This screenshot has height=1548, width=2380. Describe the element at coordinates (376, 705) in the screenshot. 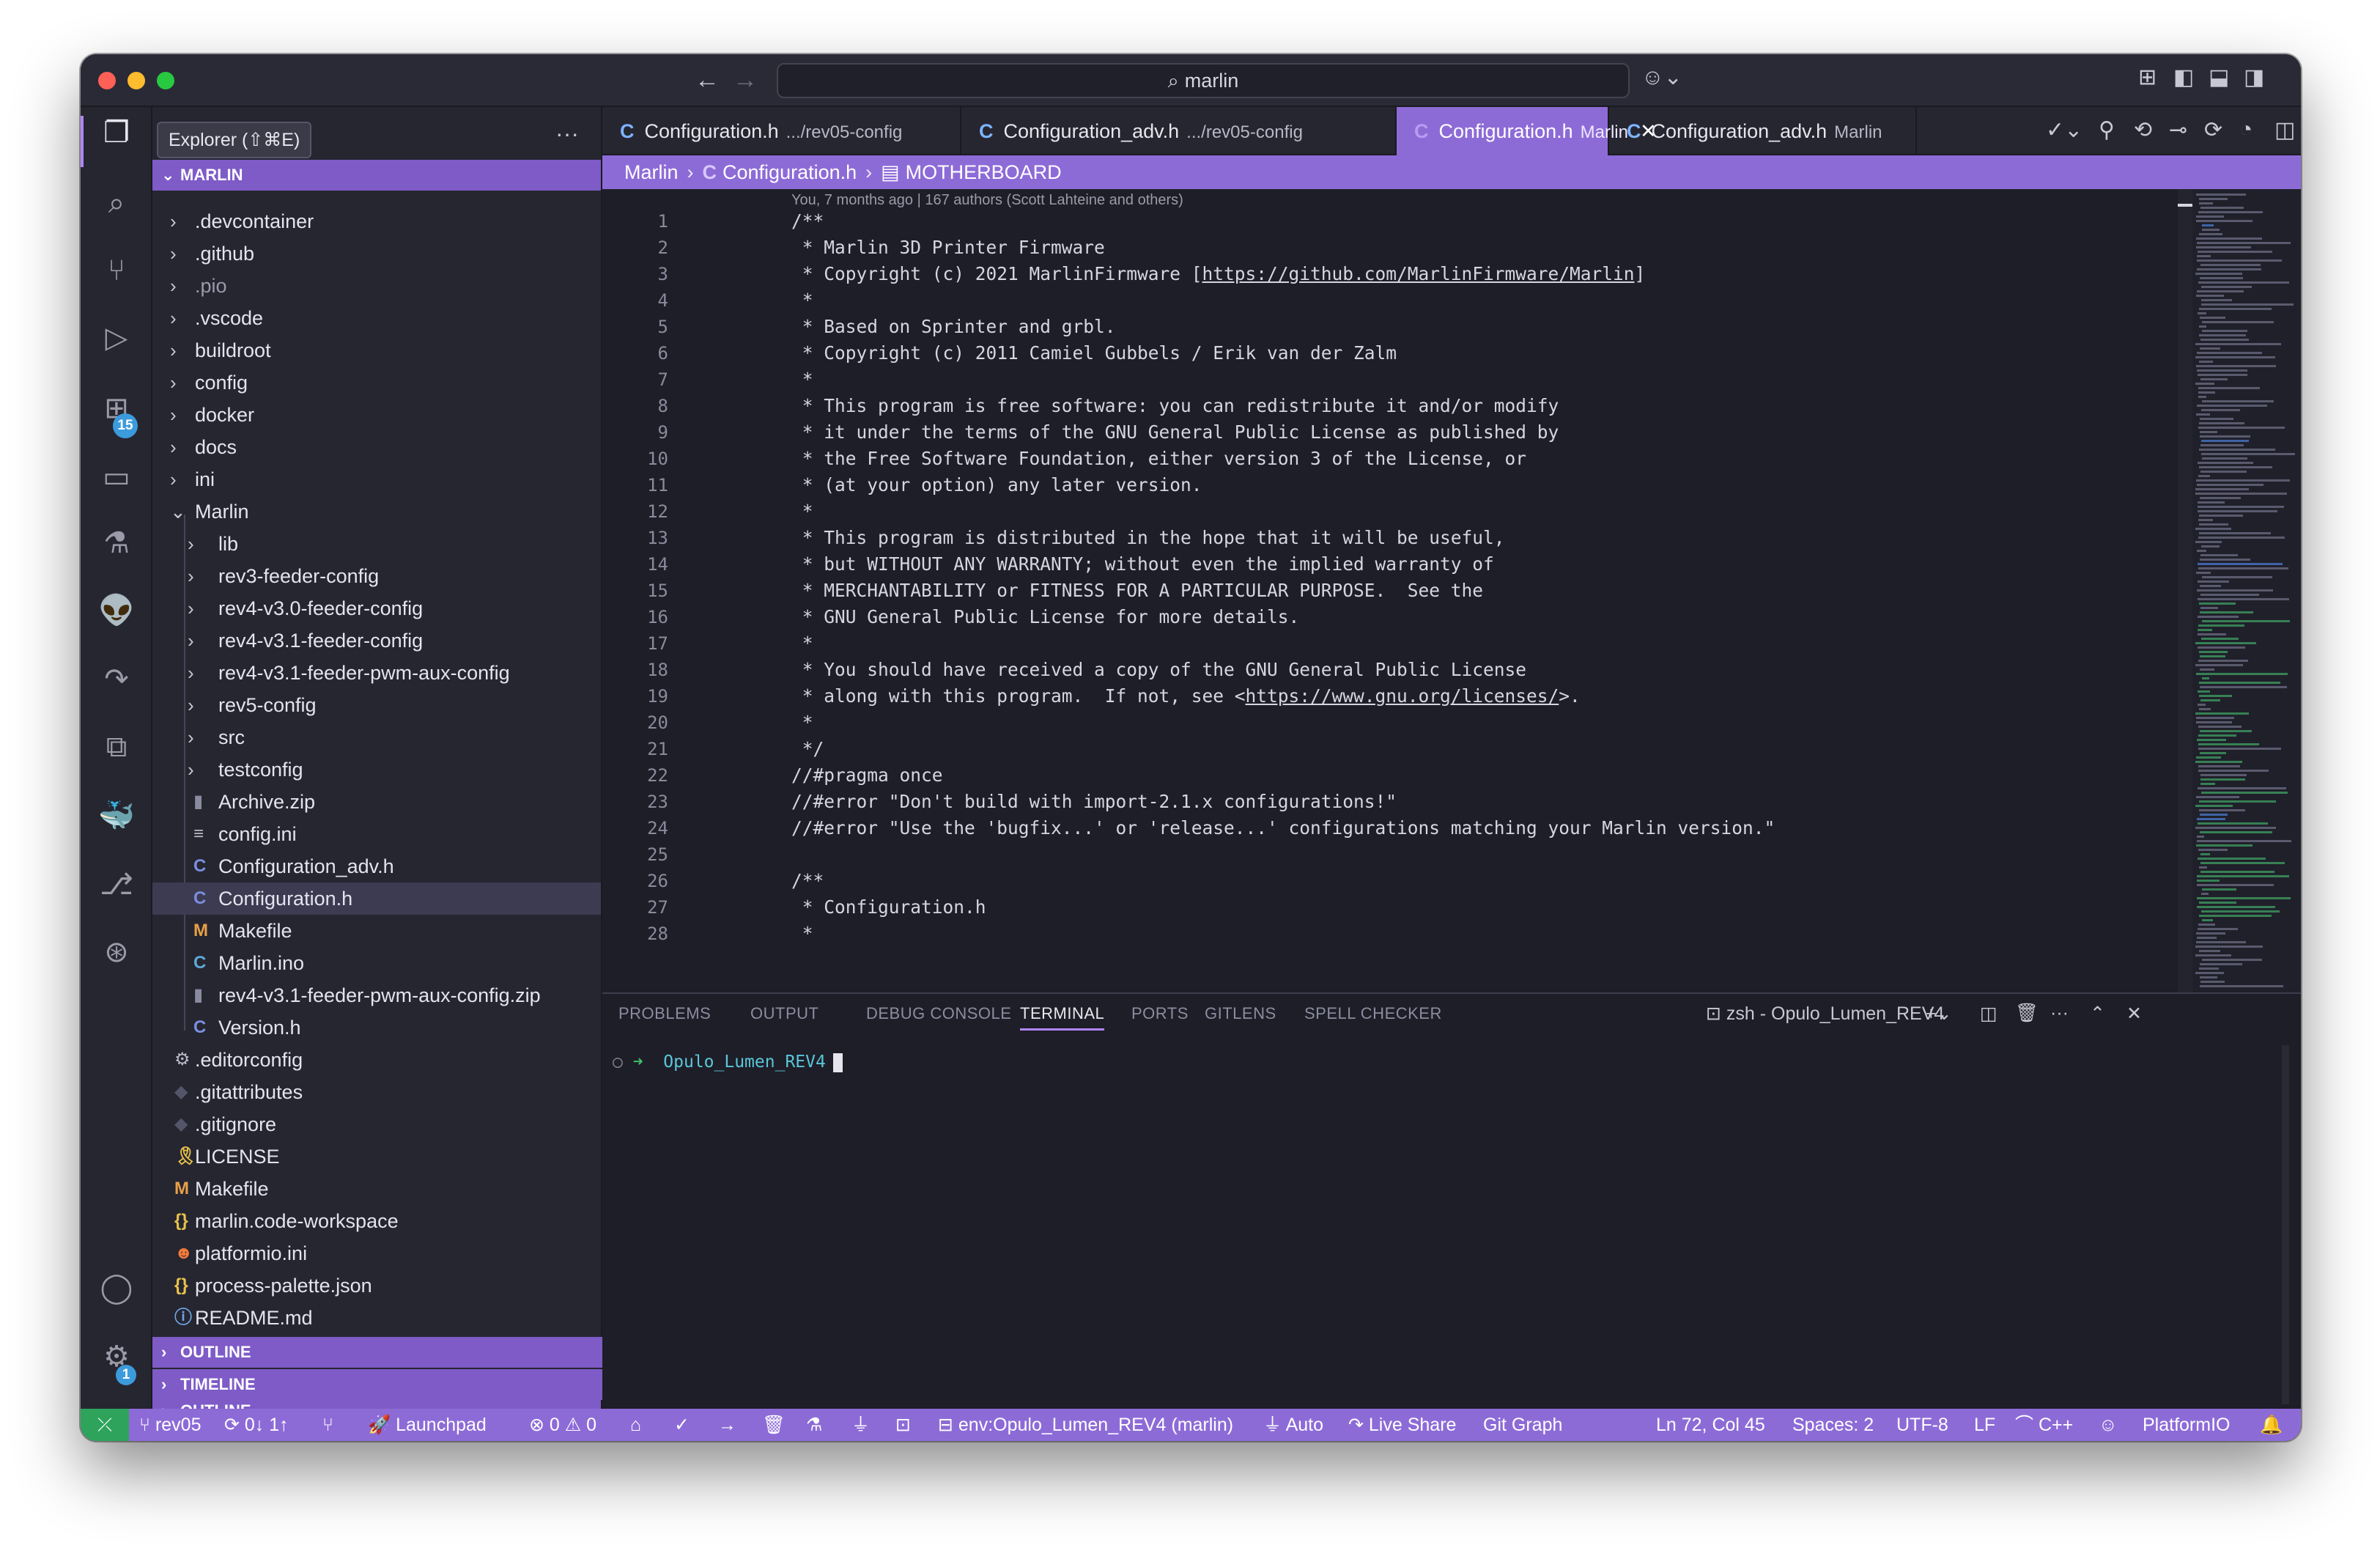

I see `folder-item: › rev5-config` at that location.